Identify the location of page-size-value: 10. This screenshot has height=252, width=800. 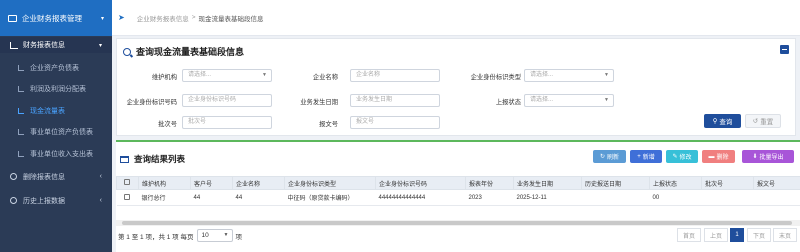
(205, 235).